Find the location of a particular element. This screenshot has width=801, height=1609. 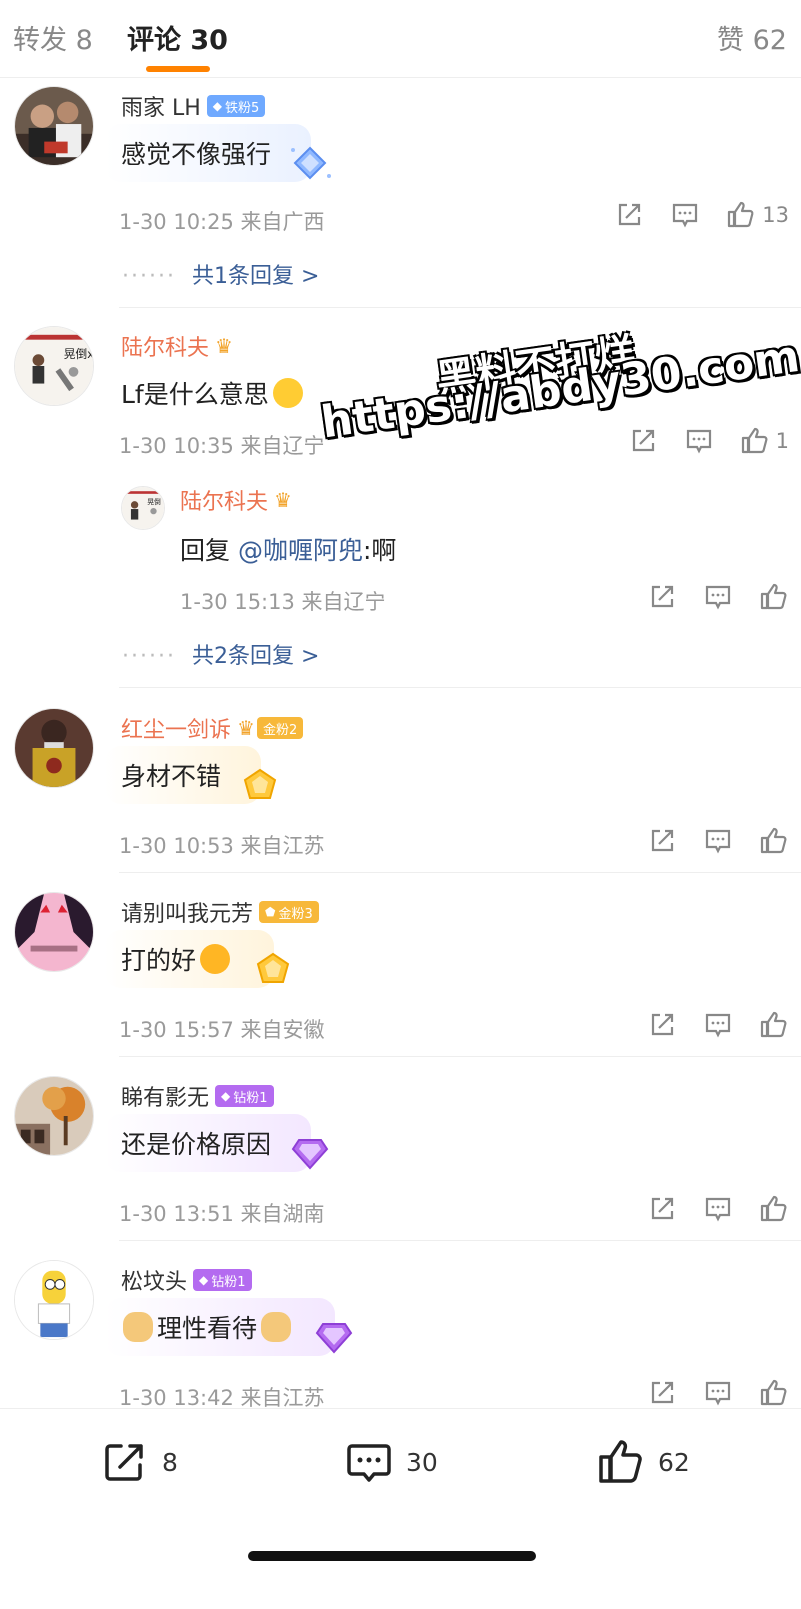

comment-meta: 1-30 10:53 来自江苏 is located at coordinates (222, 846).